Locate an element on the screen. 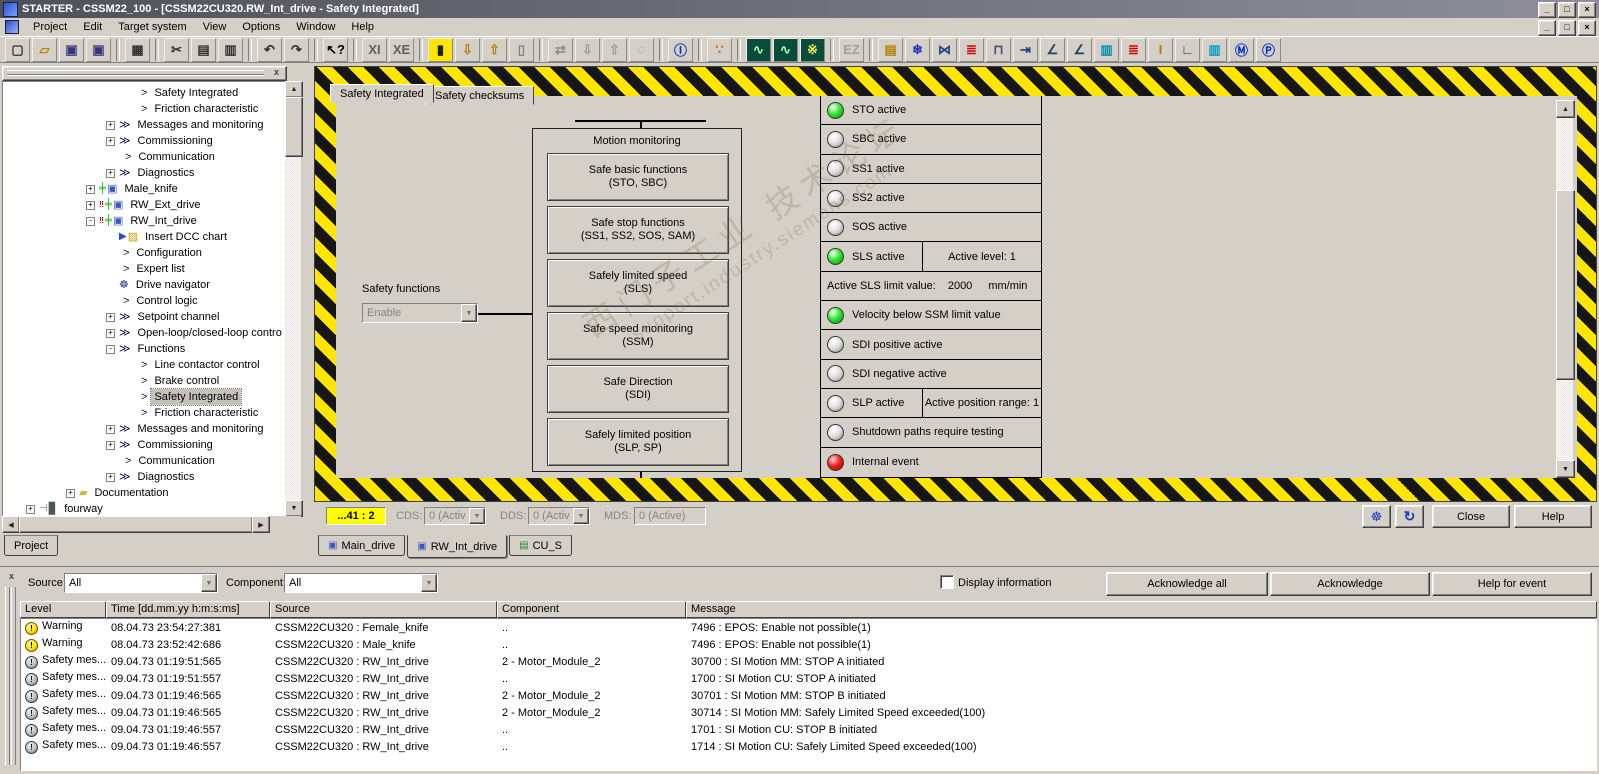 This screenshot has height=774, width=1599. tree-item-label: Control logic is located at coordinates (166, 301).